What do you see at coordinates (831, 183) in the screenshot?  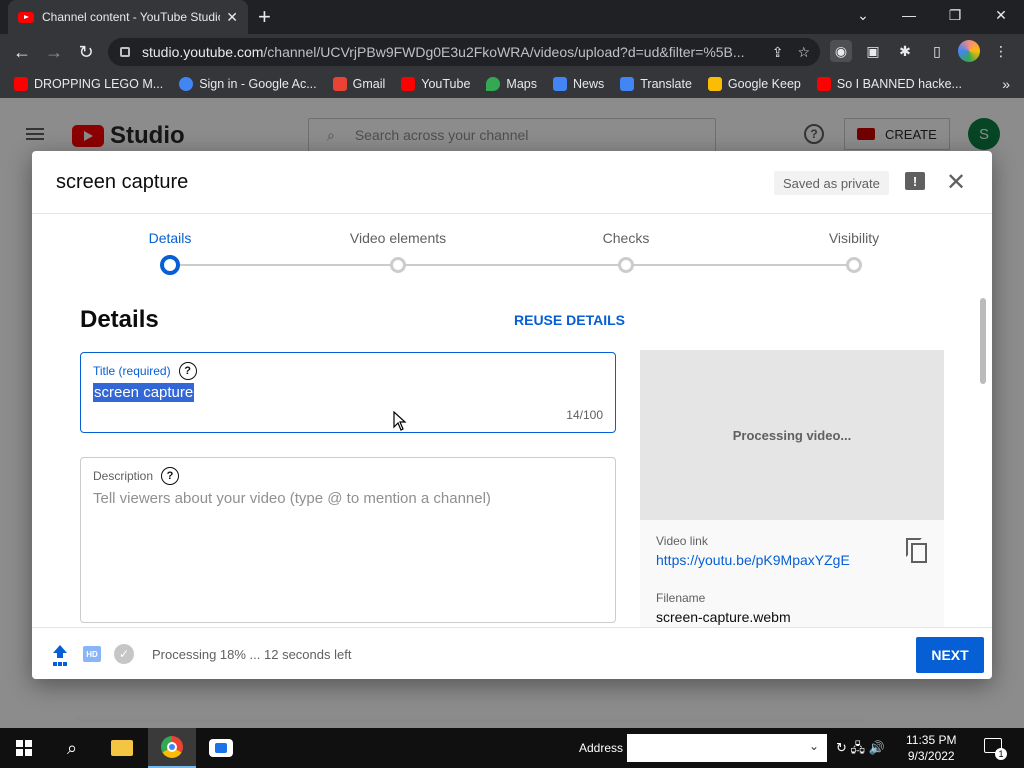 I see `saved-status-badge: Saved as private` at bounding box center [831, 183].